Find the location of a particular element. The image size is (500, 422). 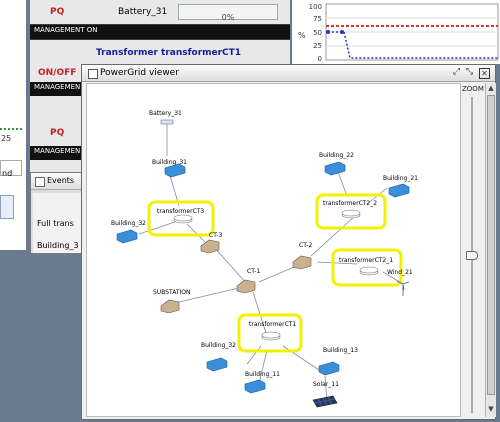

node-ct-1: CT-1 is located at coordinates (248, 281).